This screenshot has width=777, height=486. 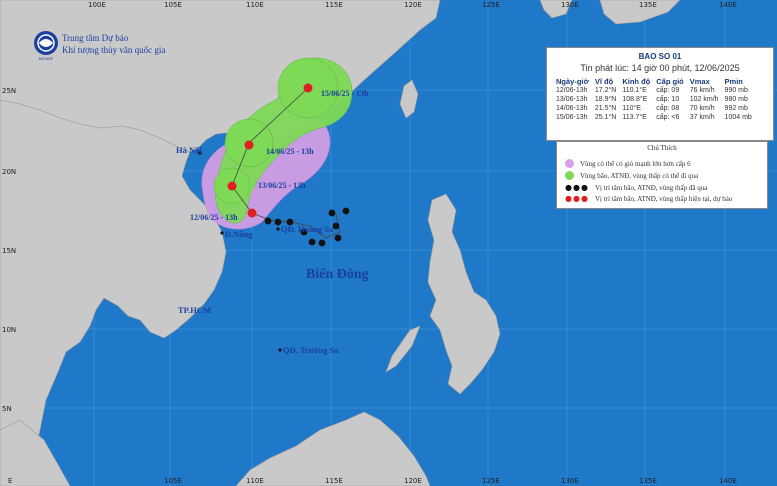 What do you see at coordinates (222, 233) in the screenshot?
I see `danang-marker` at bounding box center [222, 233].